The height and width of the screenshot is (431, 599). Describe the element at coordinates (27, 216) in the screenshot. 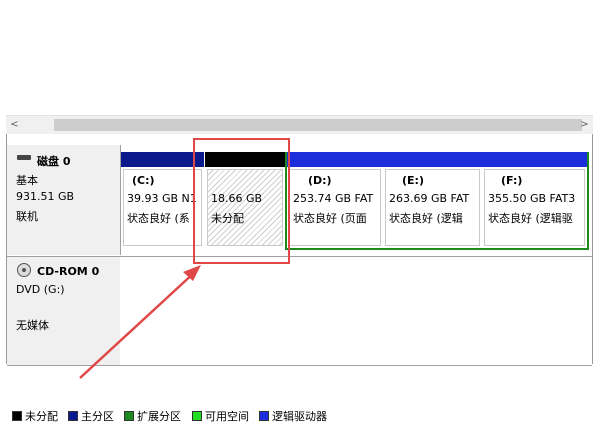

I see `disk0-status: 联机` at that location.